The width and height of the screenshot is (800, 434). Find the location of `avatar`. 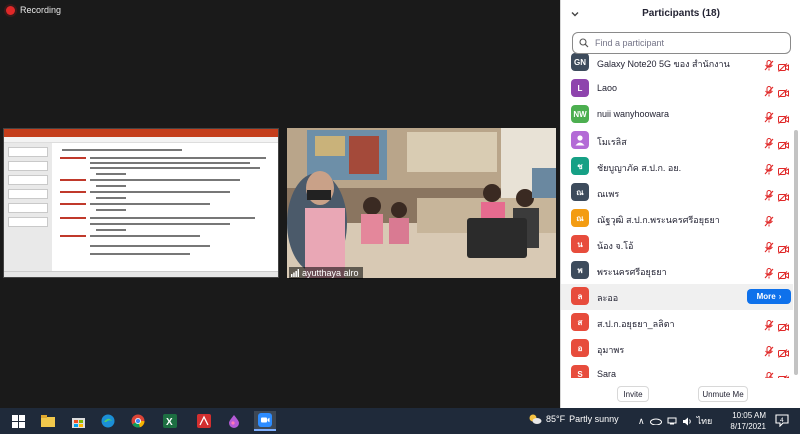

avatar is located at coordinates (580, 140).